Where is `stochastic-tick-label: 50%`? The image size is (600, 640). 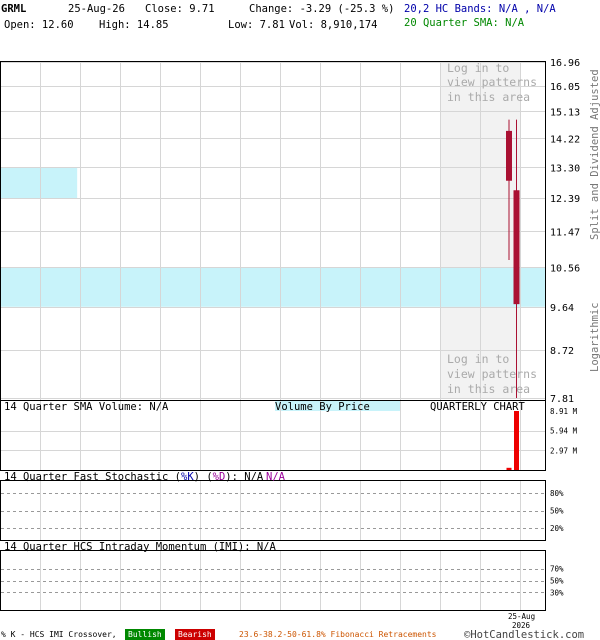
stochastic-tick-label: 50% is located at coordinates (557, 511).